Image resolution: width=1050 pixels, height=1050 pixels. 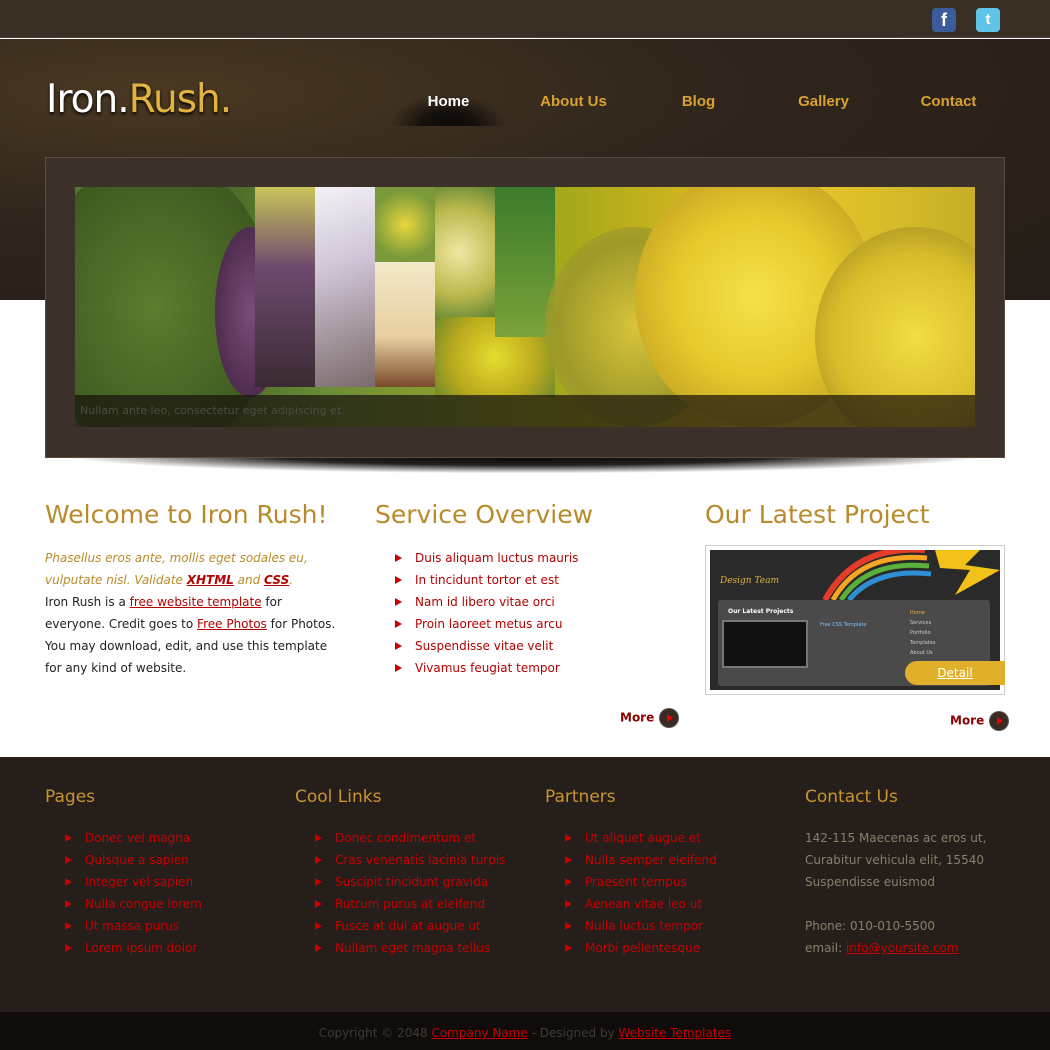 What do you see at coordinates (133, 838) in the screenshot?
I see `list-item: Donec vel magna` at bounding box center [133, 838].